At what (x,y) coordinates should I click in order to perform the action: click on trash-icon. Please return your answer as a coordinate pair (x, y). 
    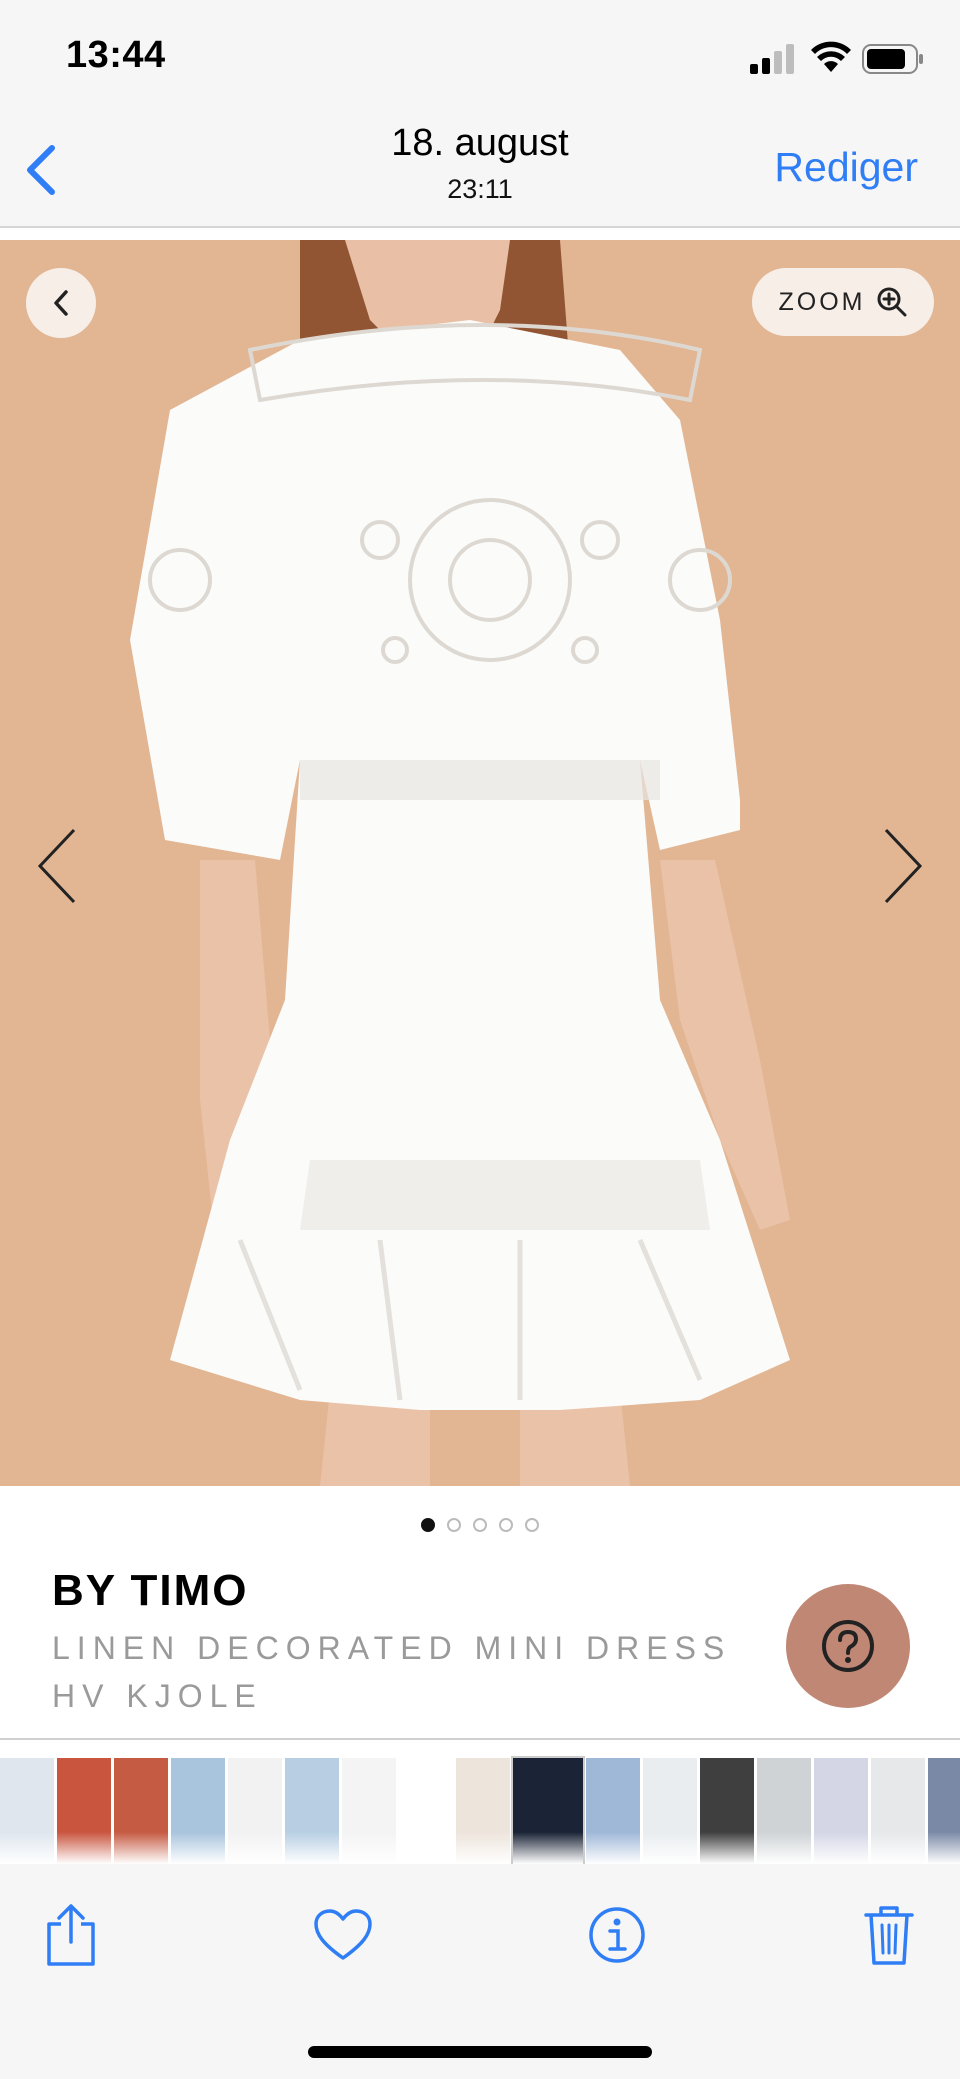
    Looking at the image, I should click on (889, 1935).